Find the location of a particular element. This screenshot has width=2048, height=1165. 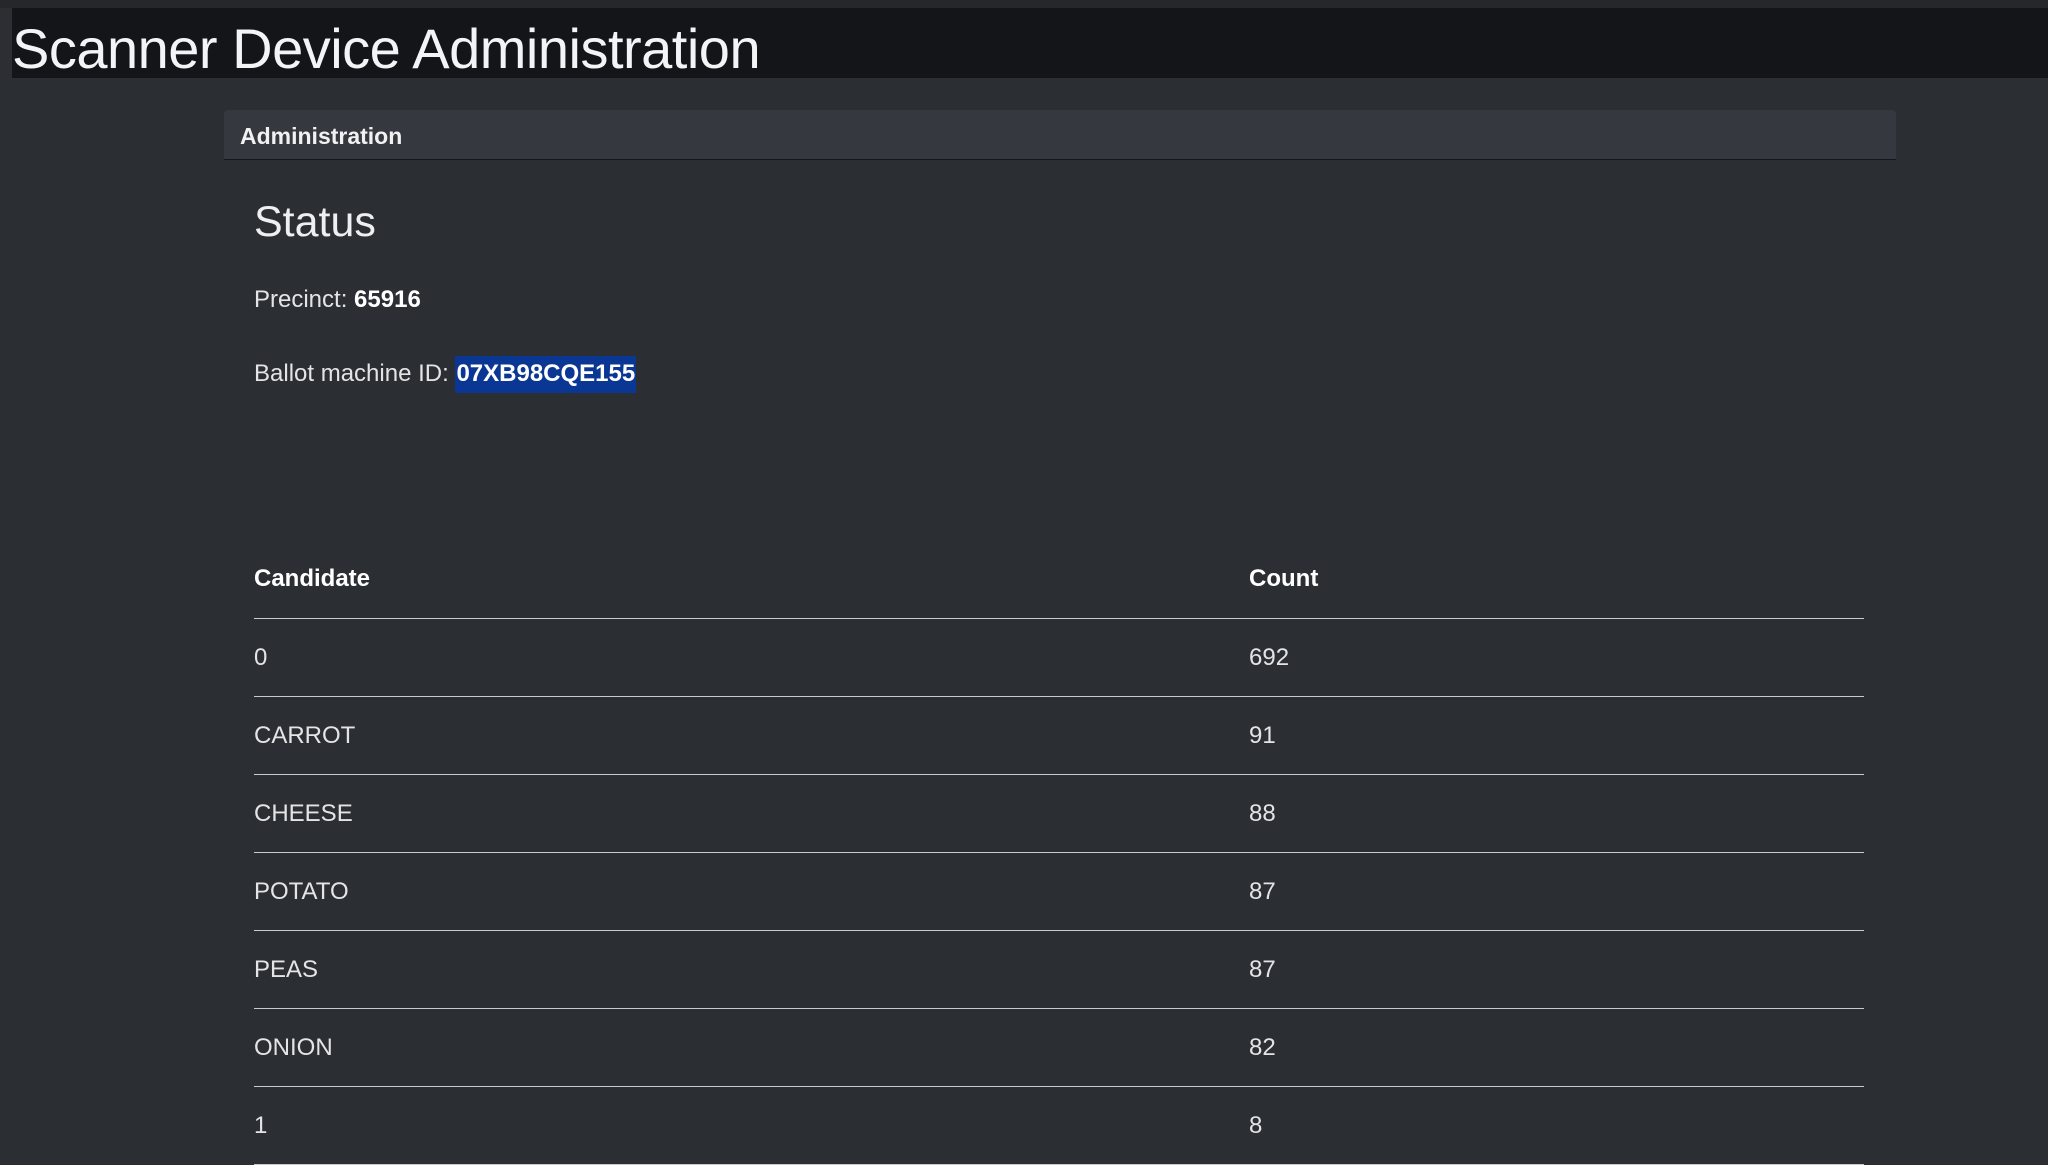

ballot-machine-id-value: 07XB98CQE155 is located at coordinates (546, 374).